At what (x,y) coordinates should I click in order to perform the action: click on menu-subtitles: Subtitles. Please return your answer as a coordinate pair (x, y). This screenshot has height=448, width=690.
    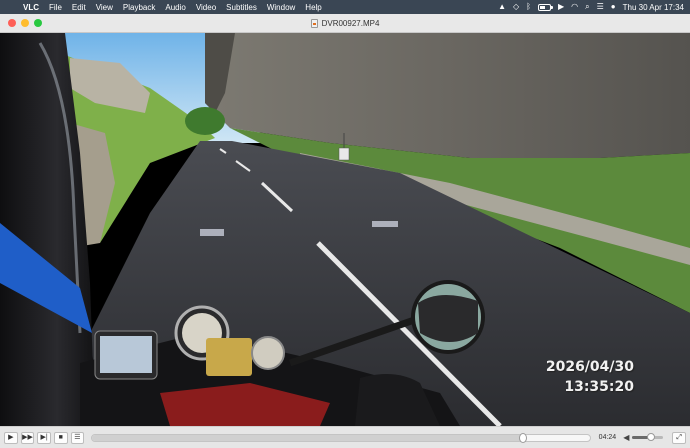
    Looking at the image, I should click on (241, 7).